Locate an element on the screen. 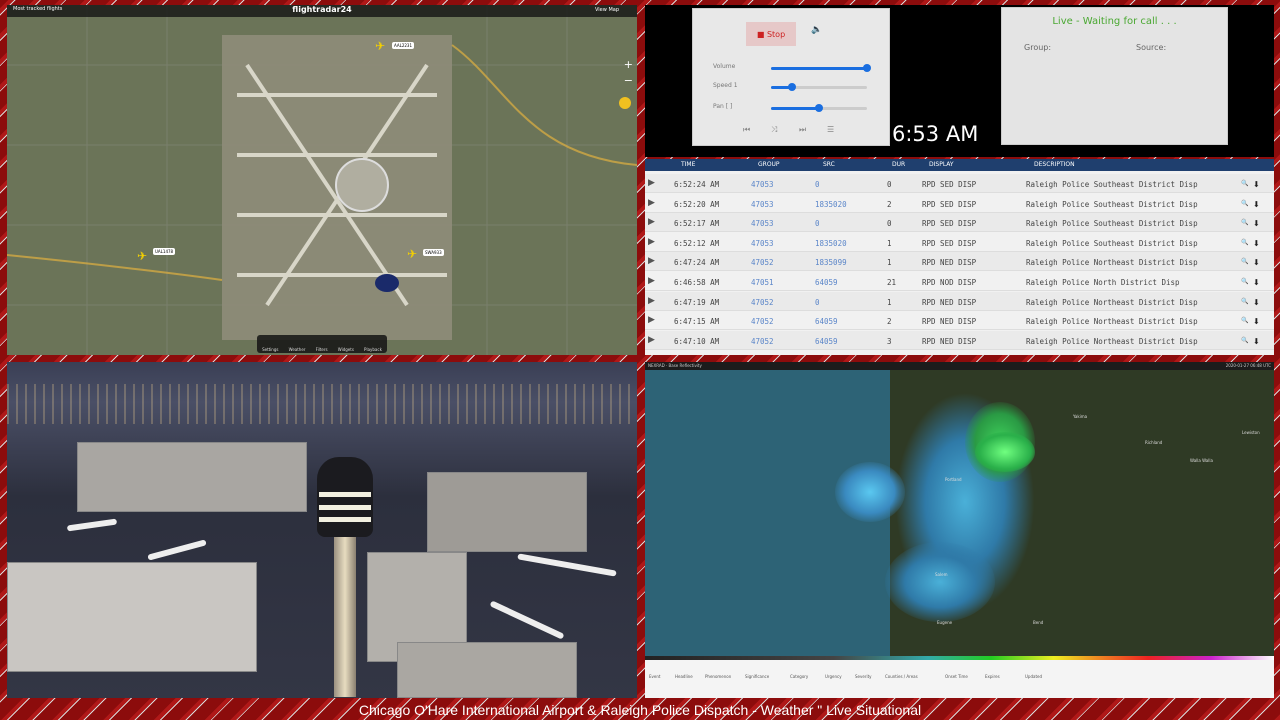 The image size is (1280, 720). pan-slider: Pan [ ] is located at coordinates (793, 109).